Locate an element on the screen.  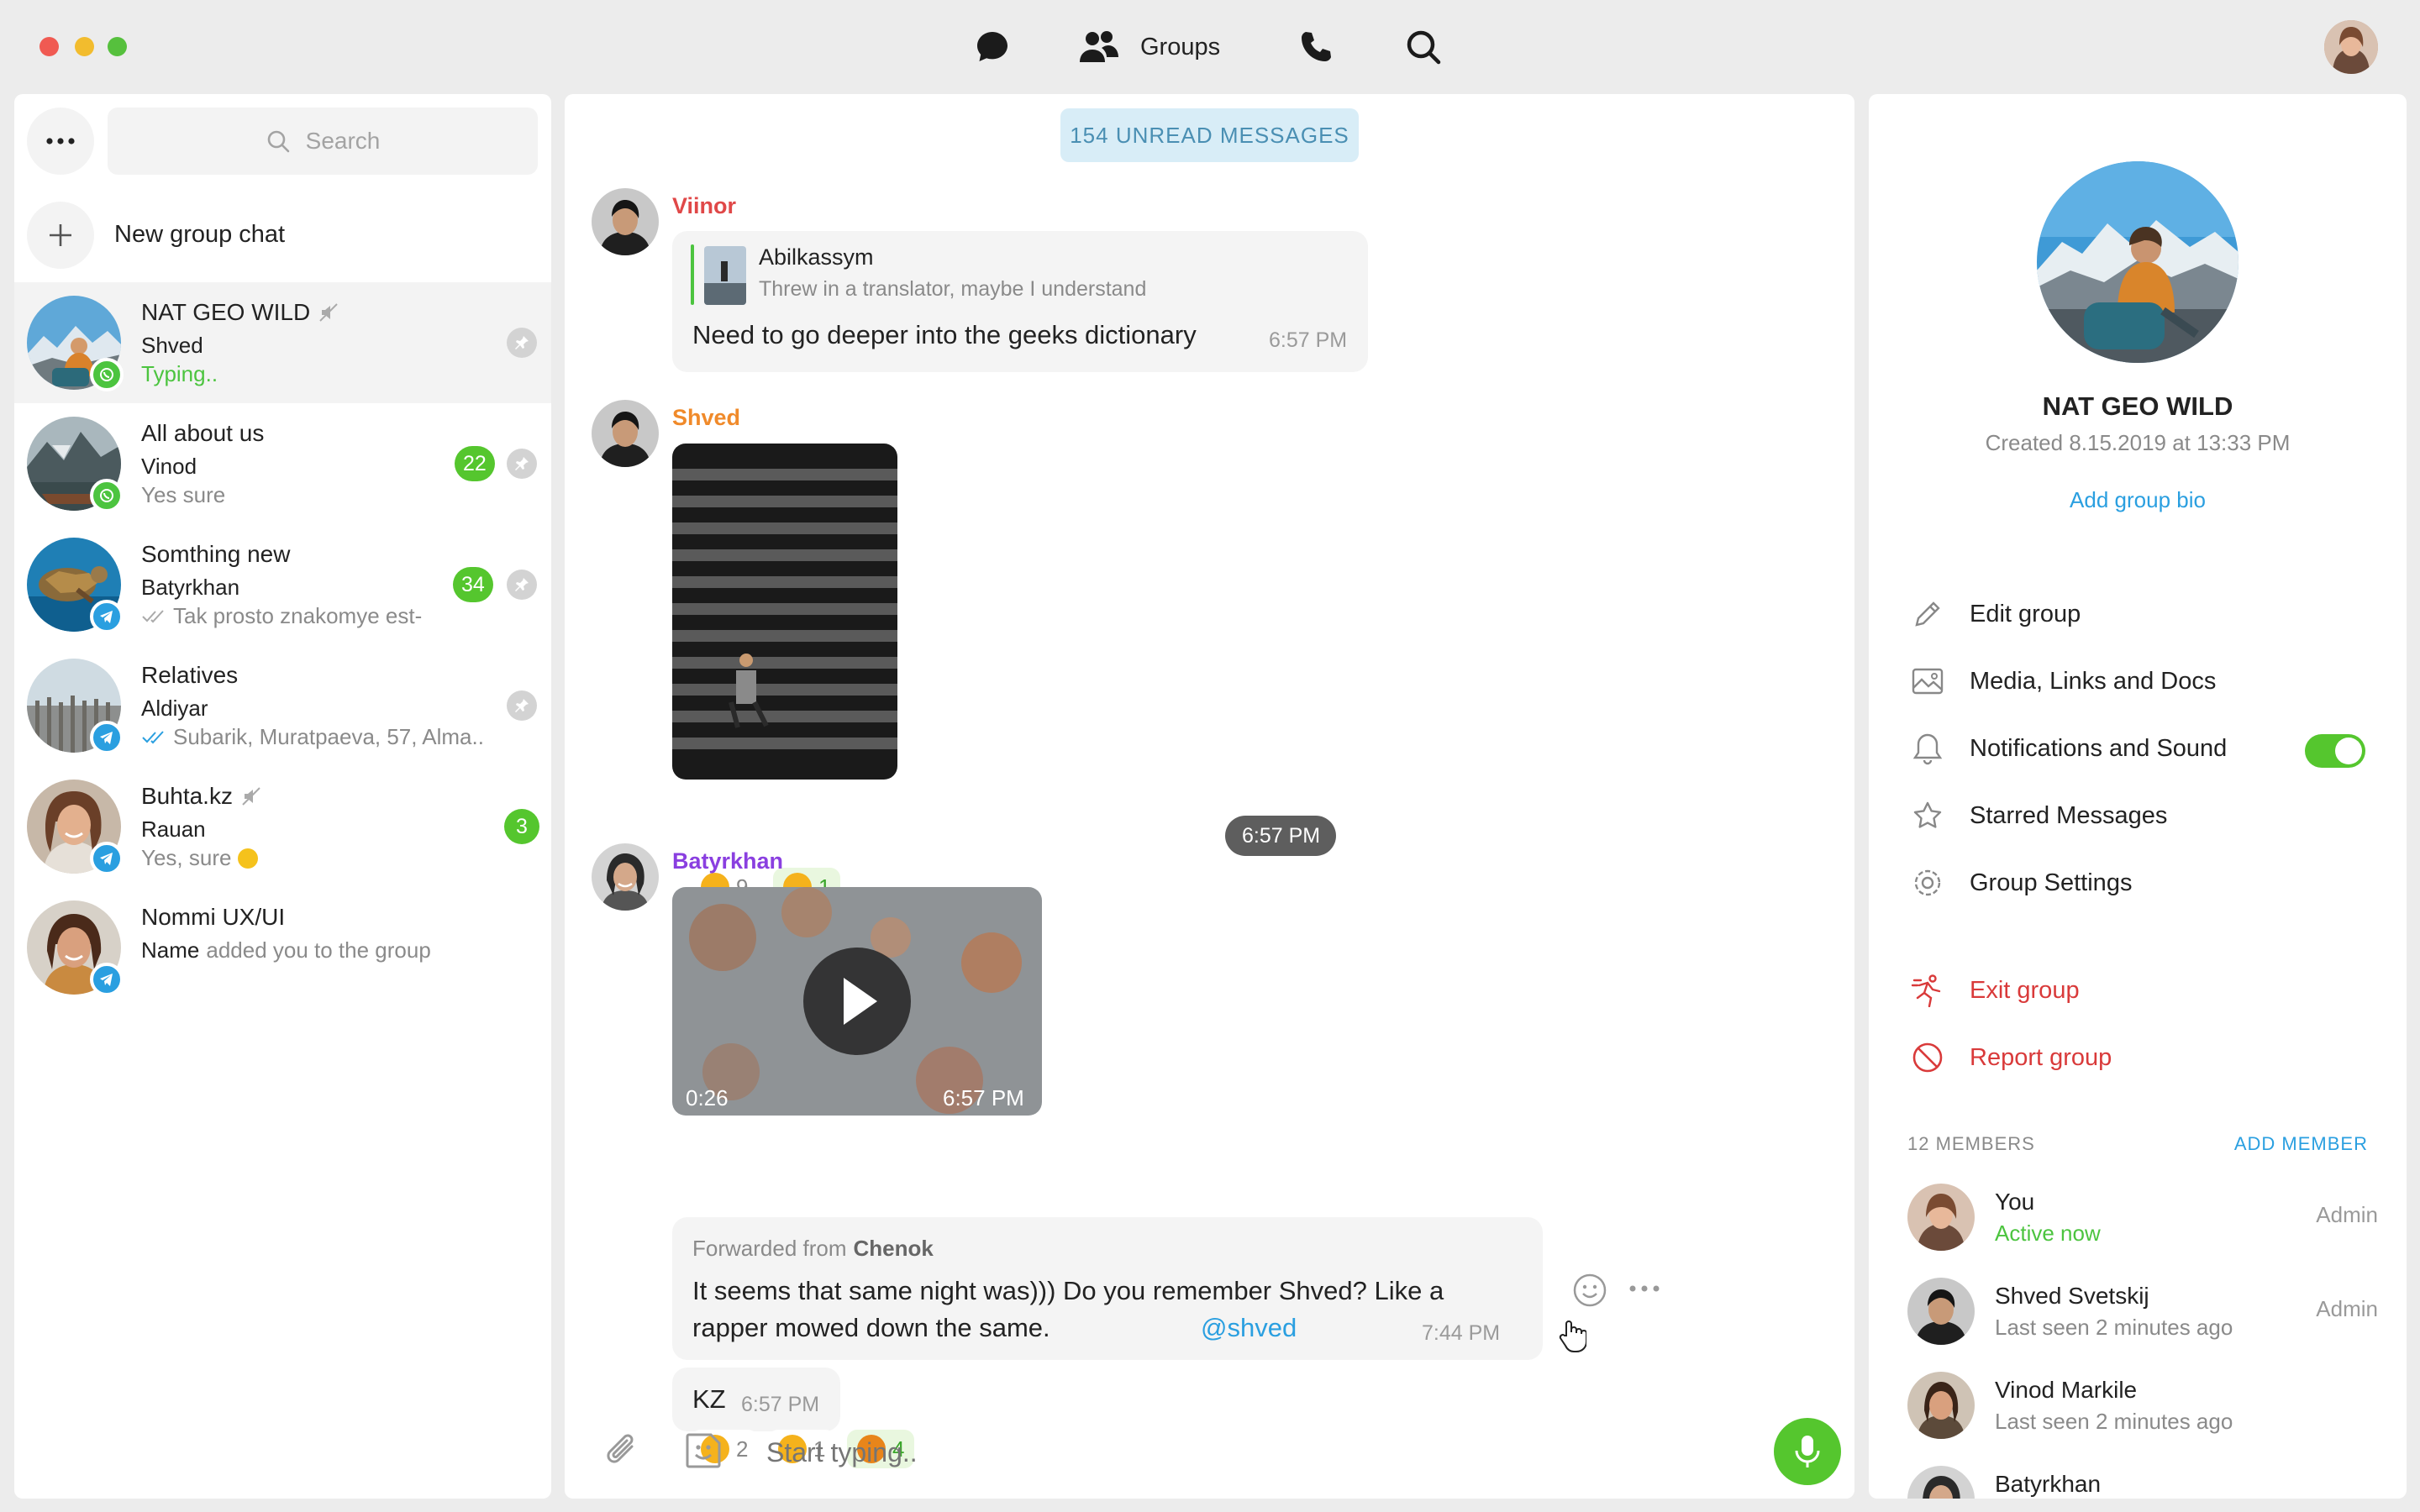
message-bubble: KZ 6:57 PM is located at coordinates (756, 1399).